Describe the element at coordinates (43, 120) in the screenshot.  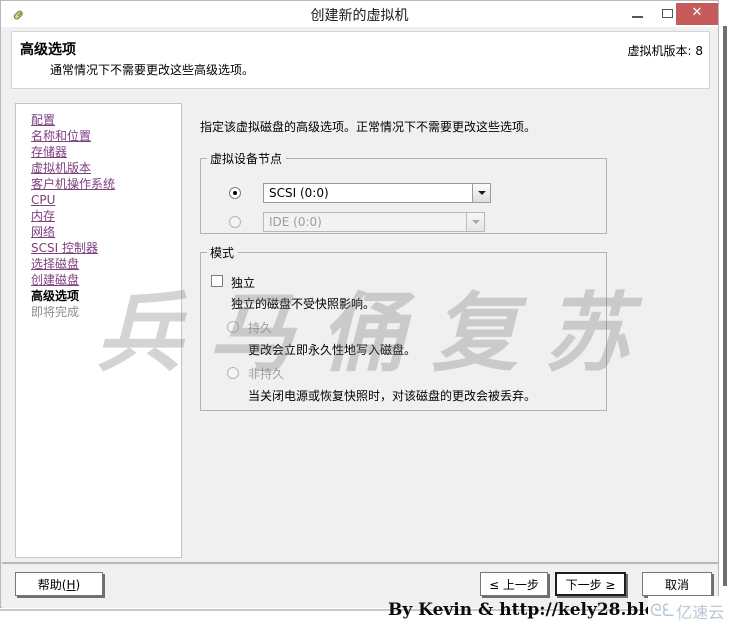
I see `sidebar-item-label: 配置` at that location.